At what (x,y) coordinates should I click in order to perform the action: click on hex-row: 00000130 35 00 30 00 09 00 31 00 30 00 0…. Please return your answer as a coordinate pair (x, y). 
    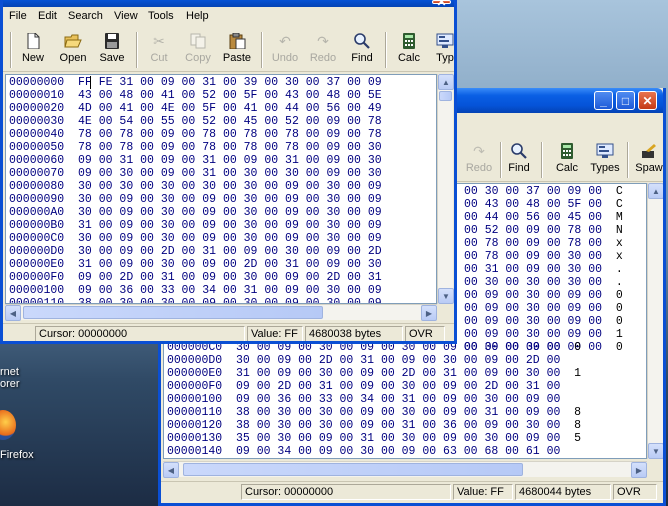
    Looking at the image, I should click on (374, 438).